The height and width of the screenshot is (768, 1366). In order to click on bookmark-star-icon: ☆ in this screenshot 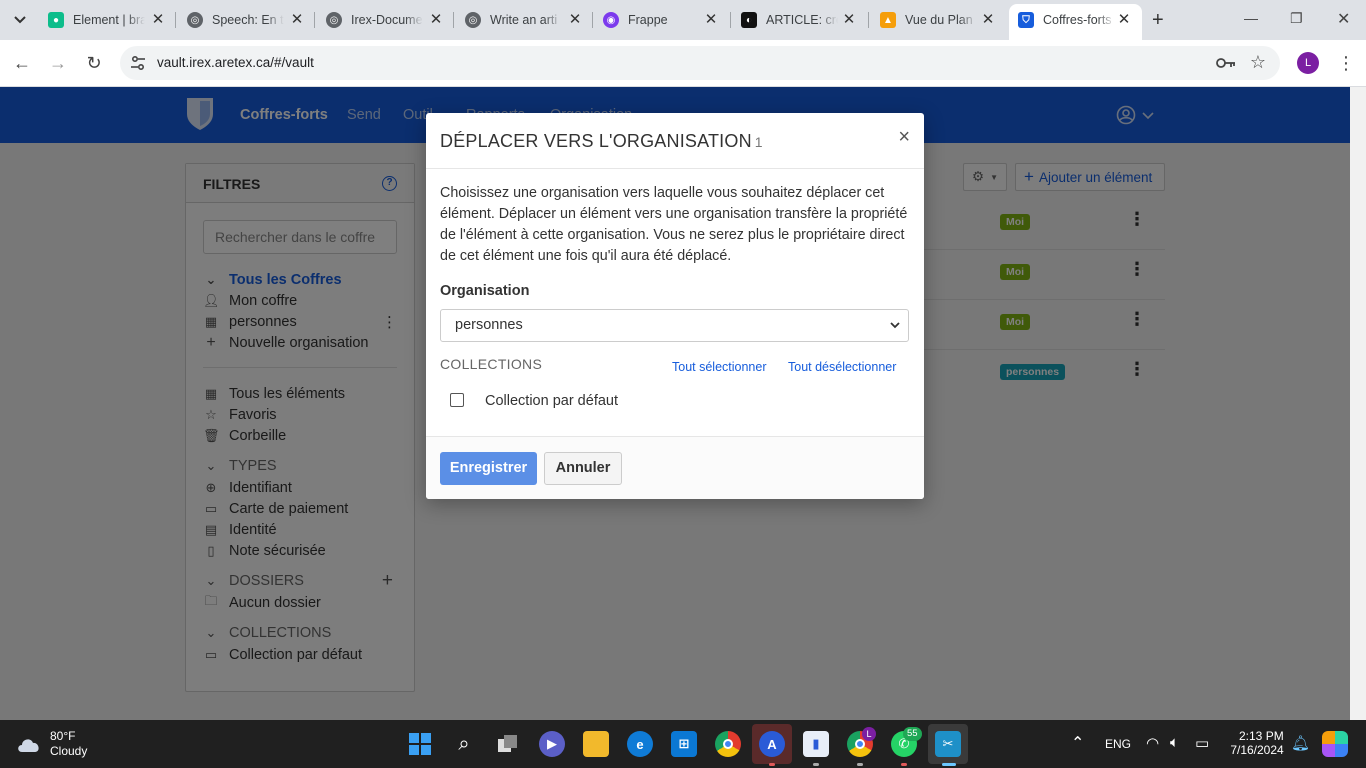, I will do `click(1258, 62)`.